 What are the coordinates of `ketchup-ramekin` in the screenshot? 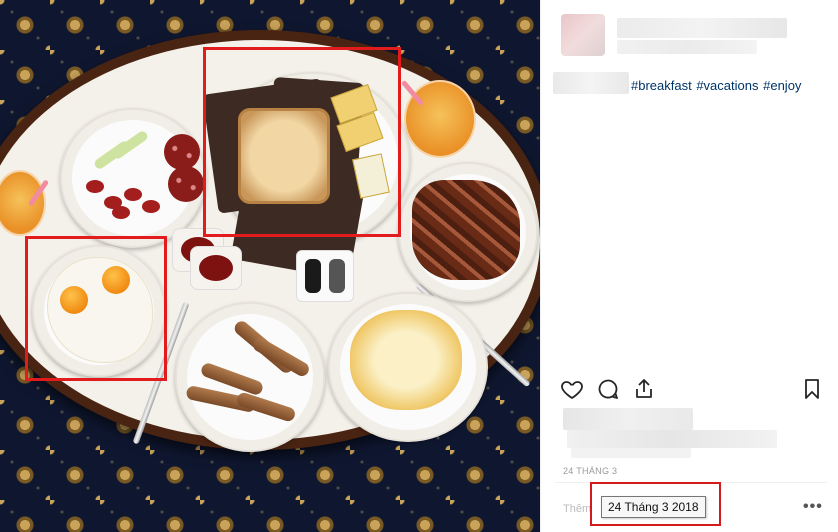 It's located at (216, 268).